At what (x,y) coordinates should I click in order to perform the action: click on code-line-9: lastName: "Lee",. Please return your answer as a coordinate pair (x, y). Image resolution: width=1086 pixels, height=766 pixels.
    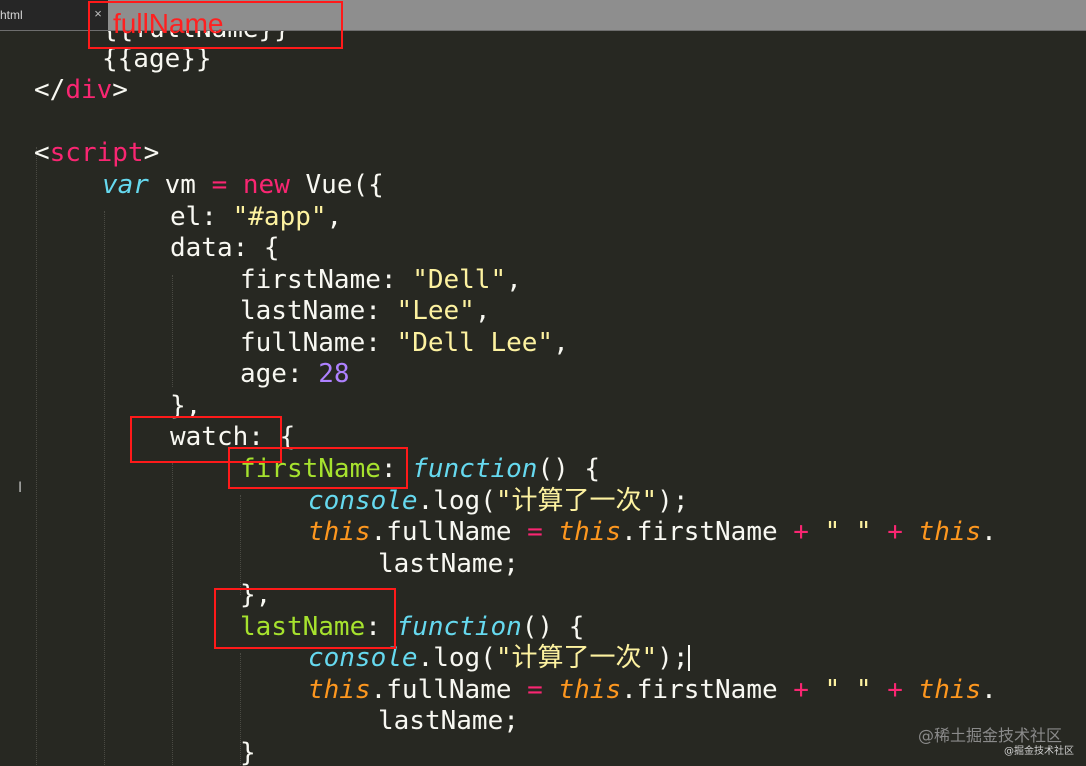
    Looking at the image, I should click on (365, 311).